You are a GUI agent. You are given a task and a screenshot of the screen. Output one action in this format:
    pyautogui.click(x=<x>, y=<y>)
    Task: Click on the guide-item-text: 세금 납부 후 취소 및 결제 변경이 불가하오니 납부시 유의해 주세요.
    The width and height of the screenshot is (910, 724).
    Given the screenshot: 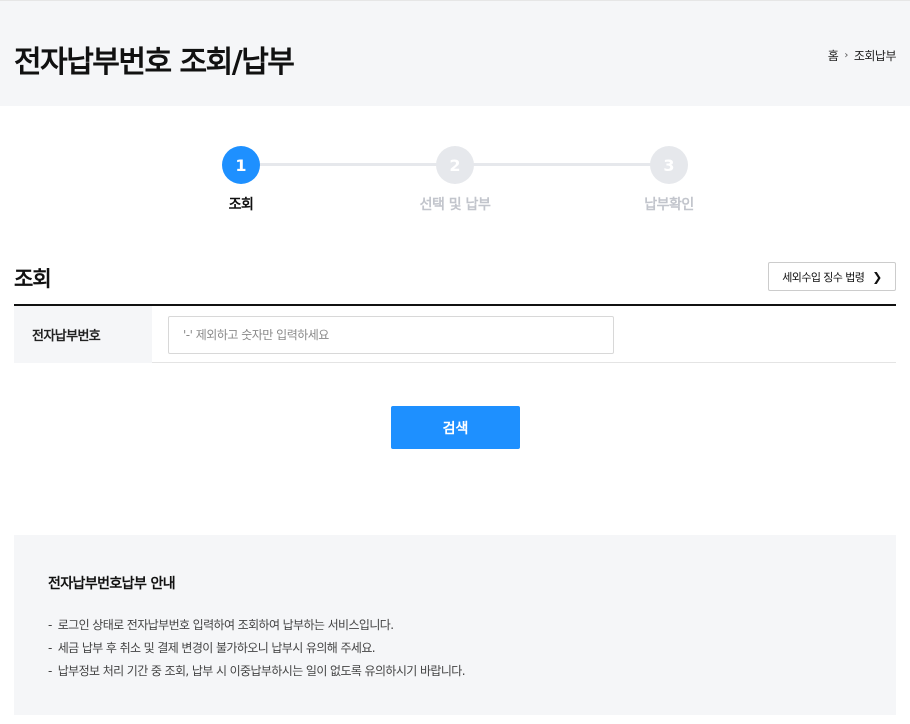 What is the action you would take?
    pyautogui.click(x=216, y=648)
    